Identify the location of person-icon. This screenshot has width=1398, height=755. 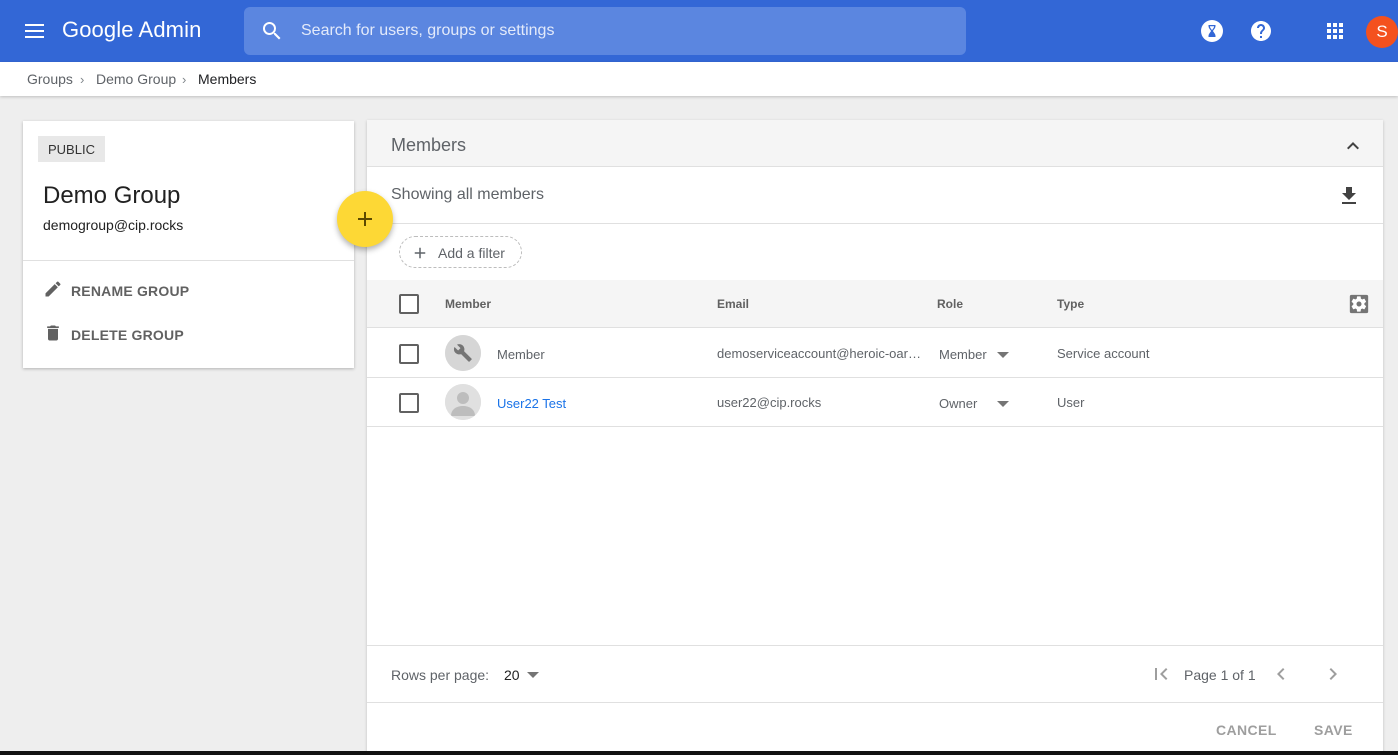
(463, 402).